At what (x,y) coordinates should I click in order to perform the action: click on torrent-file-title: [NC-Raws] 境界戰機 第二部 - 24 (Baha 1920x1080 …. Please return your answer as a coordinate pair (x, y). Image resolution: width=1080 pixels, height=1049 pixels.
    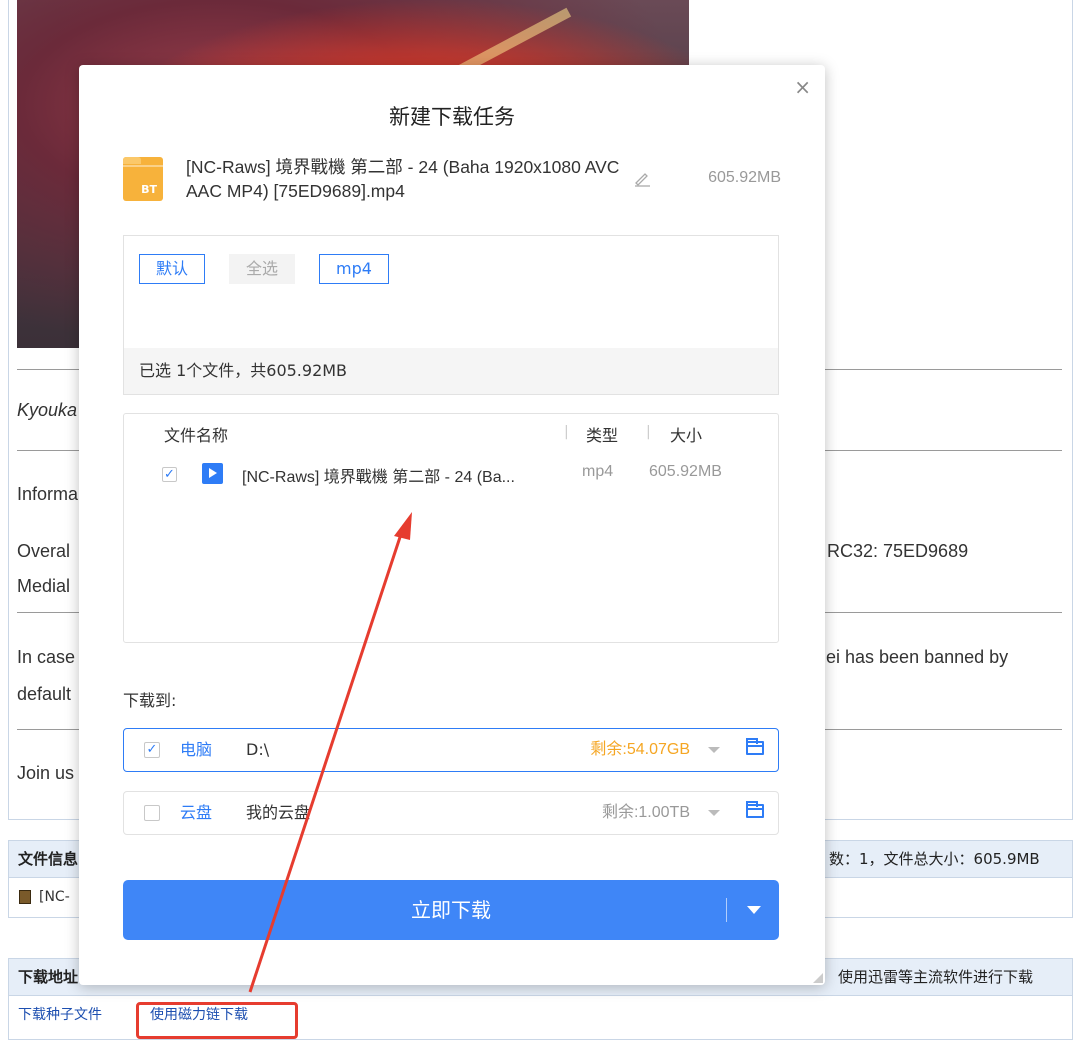
    Looking at the image, I should click on (403, 179).